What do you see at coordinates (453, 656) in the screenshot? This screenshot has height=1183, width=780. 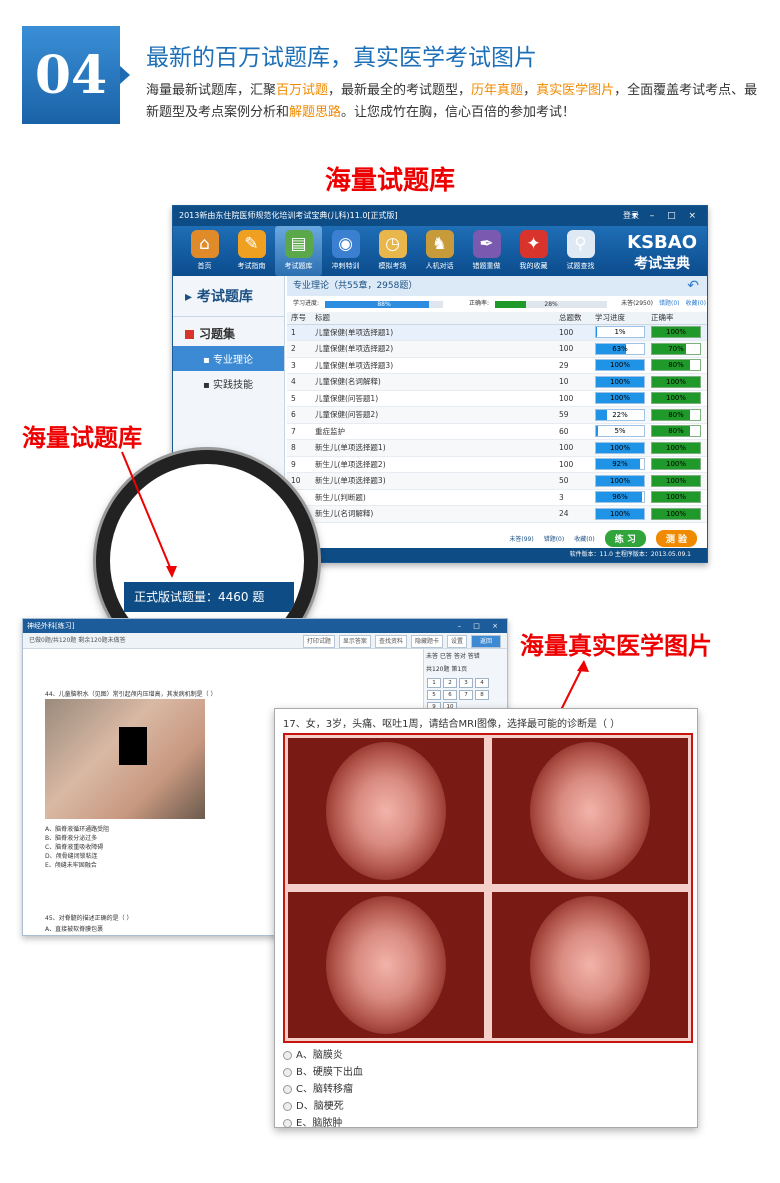 I see `answer-legend: 未答 已答 答对 答错` at bounding box center [453, 656].